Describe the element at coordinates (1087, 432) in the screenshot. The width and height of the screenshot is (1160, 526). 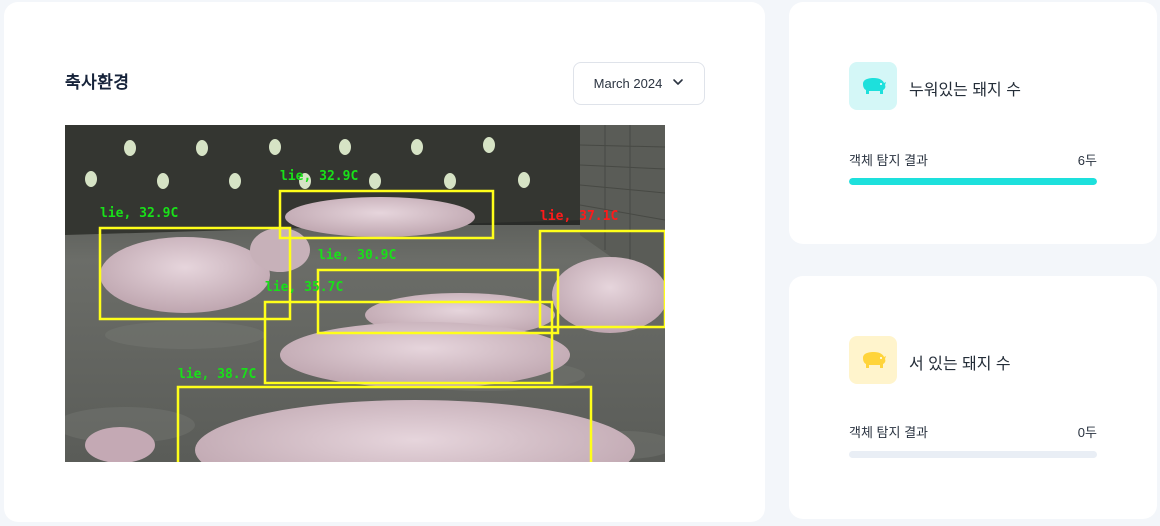
I see `result-value: 0두` at that location.